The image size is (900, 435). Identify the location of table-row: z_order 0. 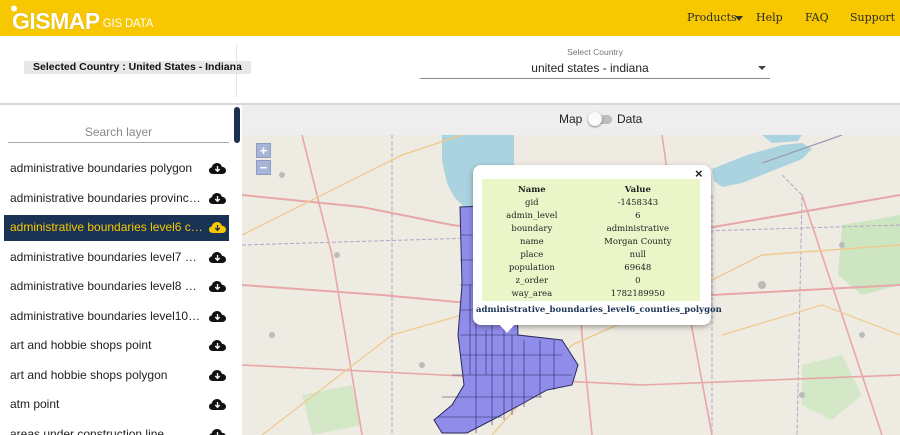
(592, 280).